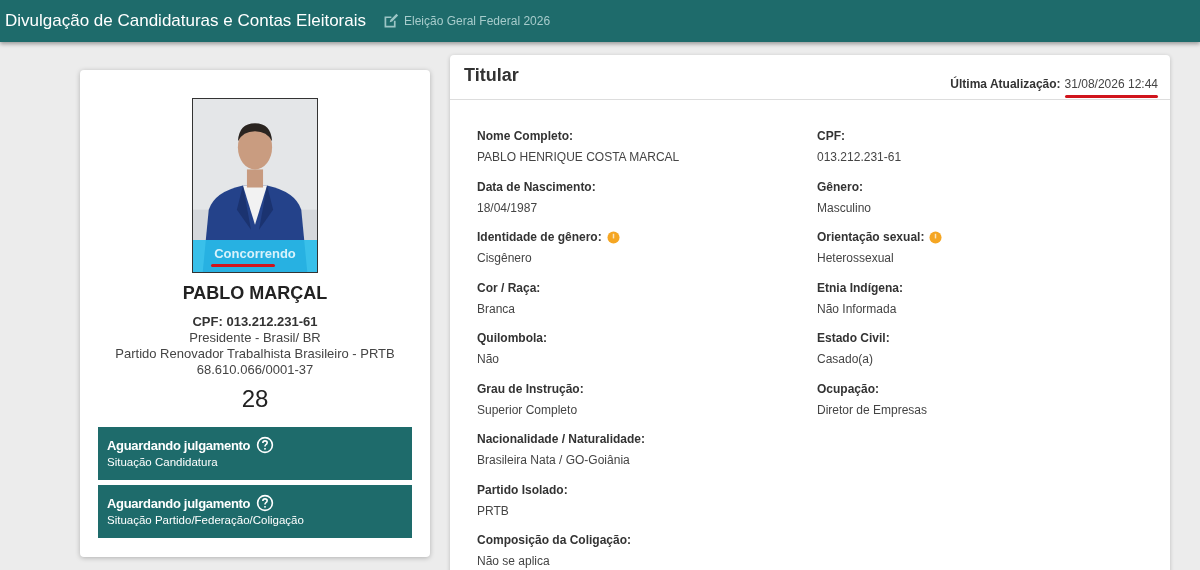 This screenshot has height=570, width=1200. Describe the element at coordinates (255, 321) in the screenshot. I see `candidate-cpf: CPF: 013.212.231-61` at that location.